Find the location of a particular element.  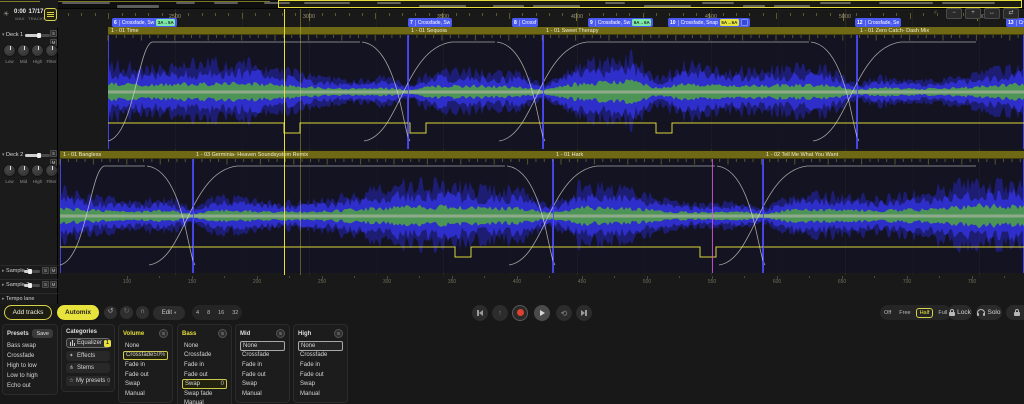

tempo-mode-option: Off is located at coordinates (887, 313).